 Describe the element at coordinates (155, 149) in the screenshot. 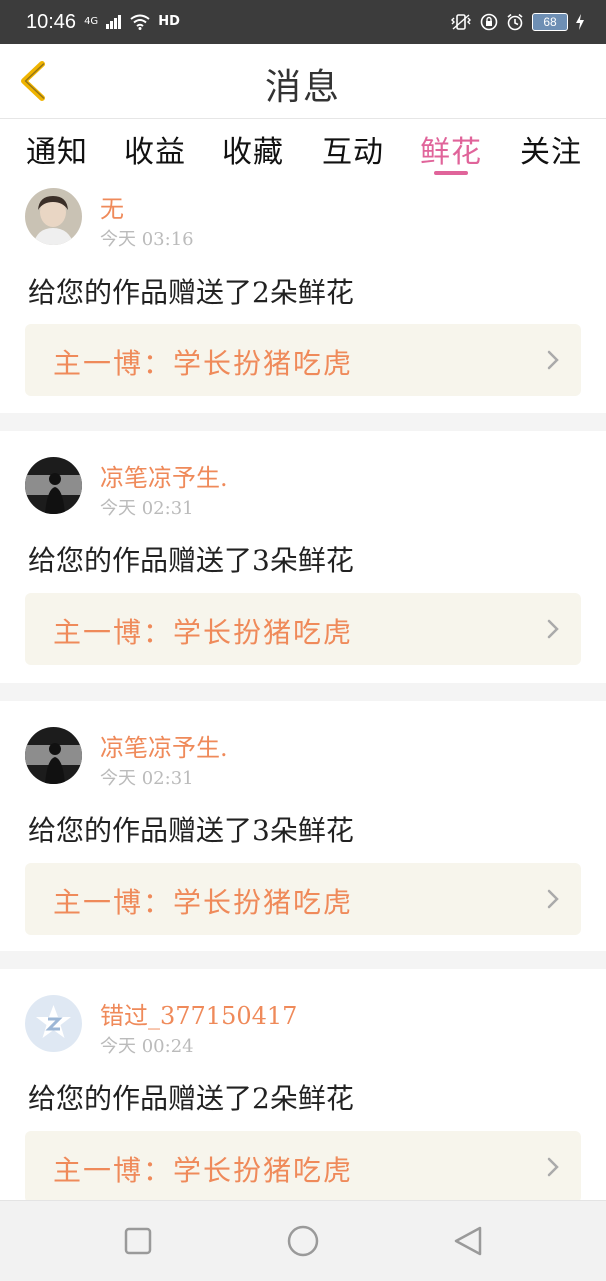

I see `tab-earnings: 收益` at that location.